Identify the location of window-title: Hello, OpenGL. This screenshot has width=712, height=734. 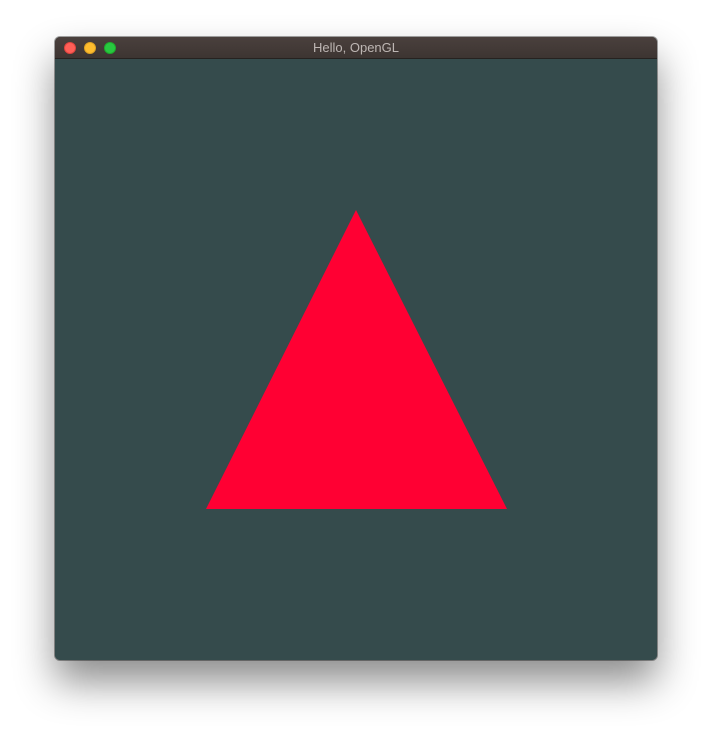
(356, 47).